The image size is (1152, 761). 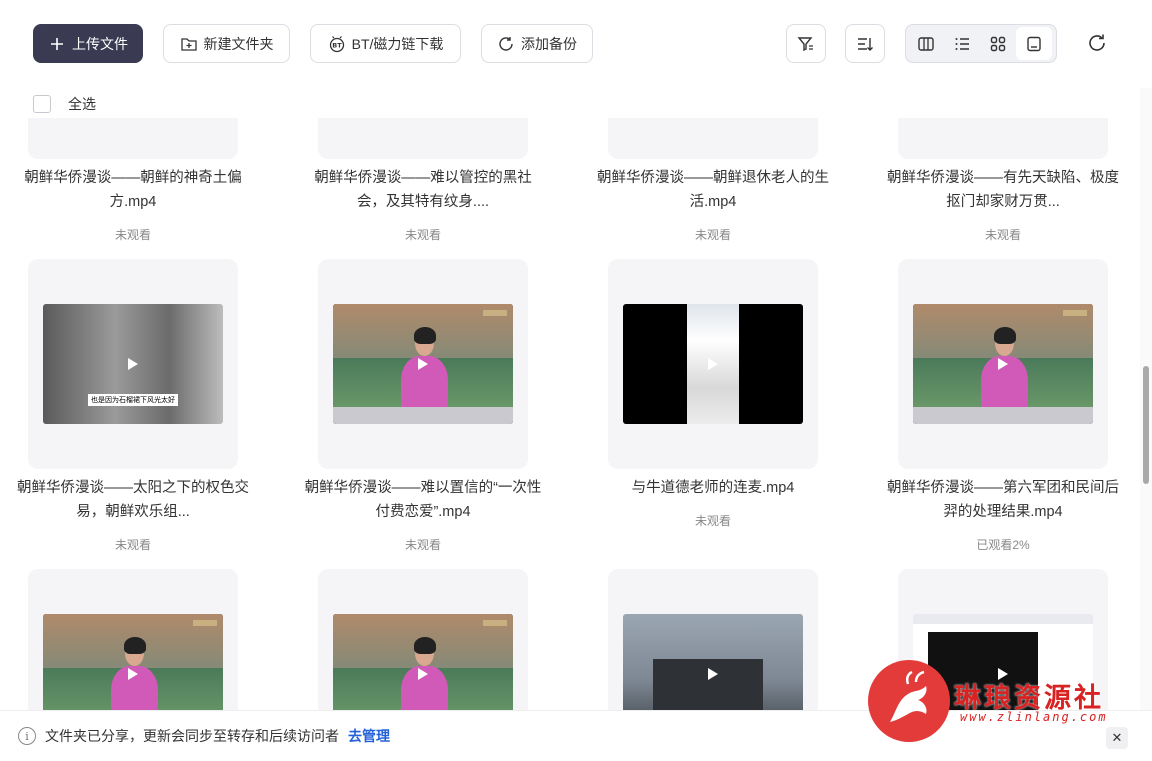 I want to click on banner-text: 文件夹已分享，更新会同步至转存和后续访问者, so click(x=192, y=736).